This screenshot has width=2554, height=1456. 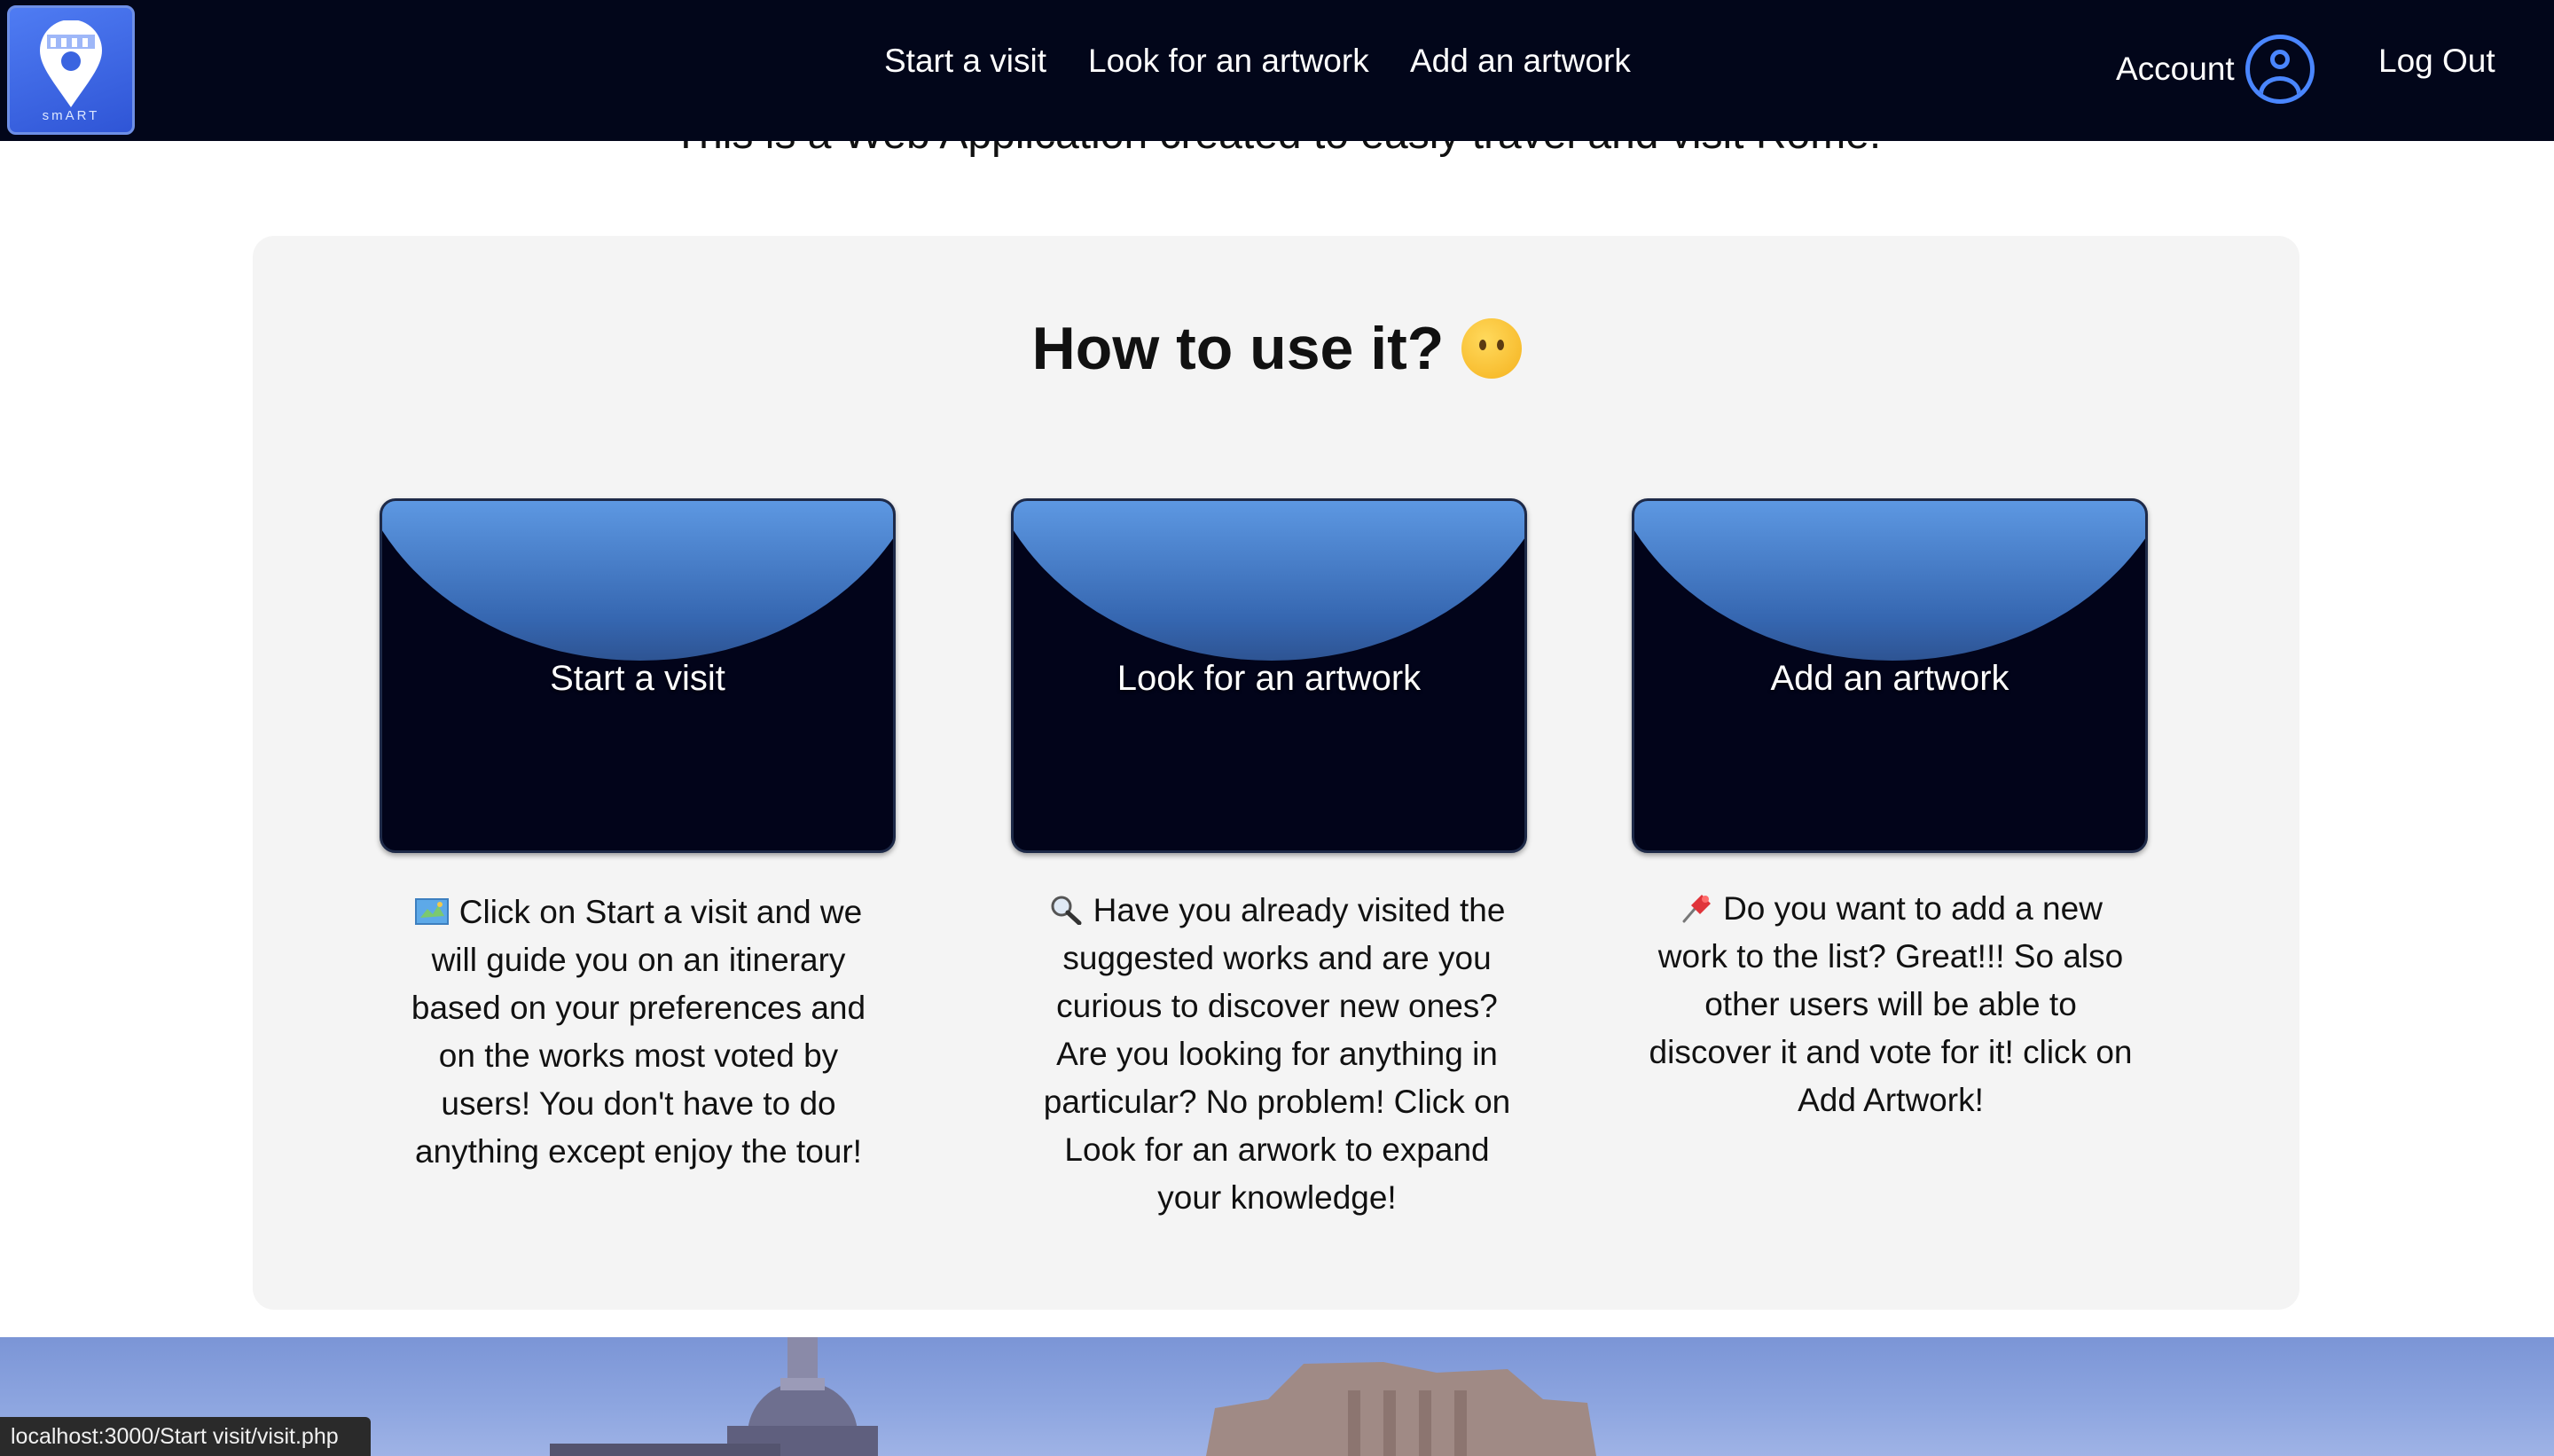 What do you see at coordinates (1520, 61) in the screenshot?
I see `nav-add-artwork: Add an artwork` at bounding box center [1520, 61].